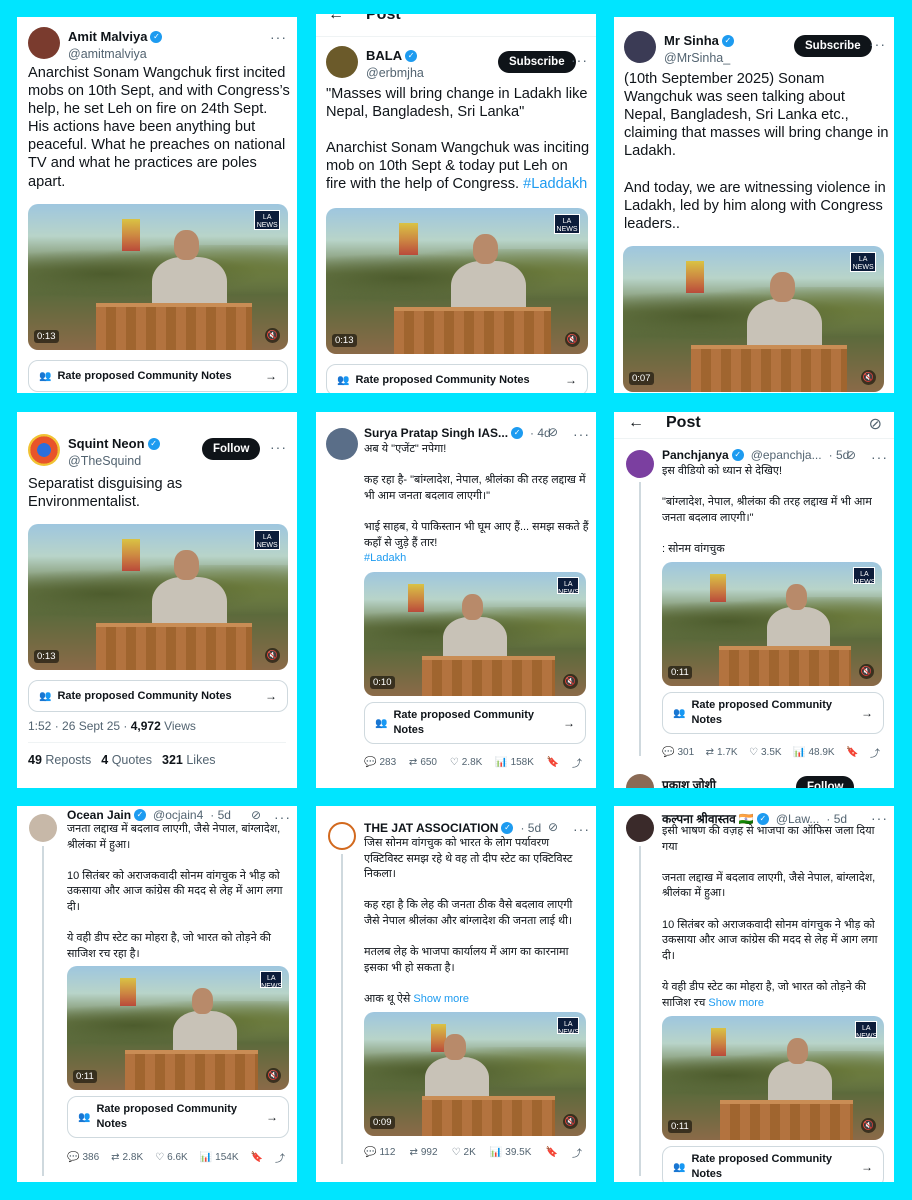  What do you see at coordinates (395, 74) in the screenshot?
I see `author-handle: @erbmjha` at bounding box center [395, 74].